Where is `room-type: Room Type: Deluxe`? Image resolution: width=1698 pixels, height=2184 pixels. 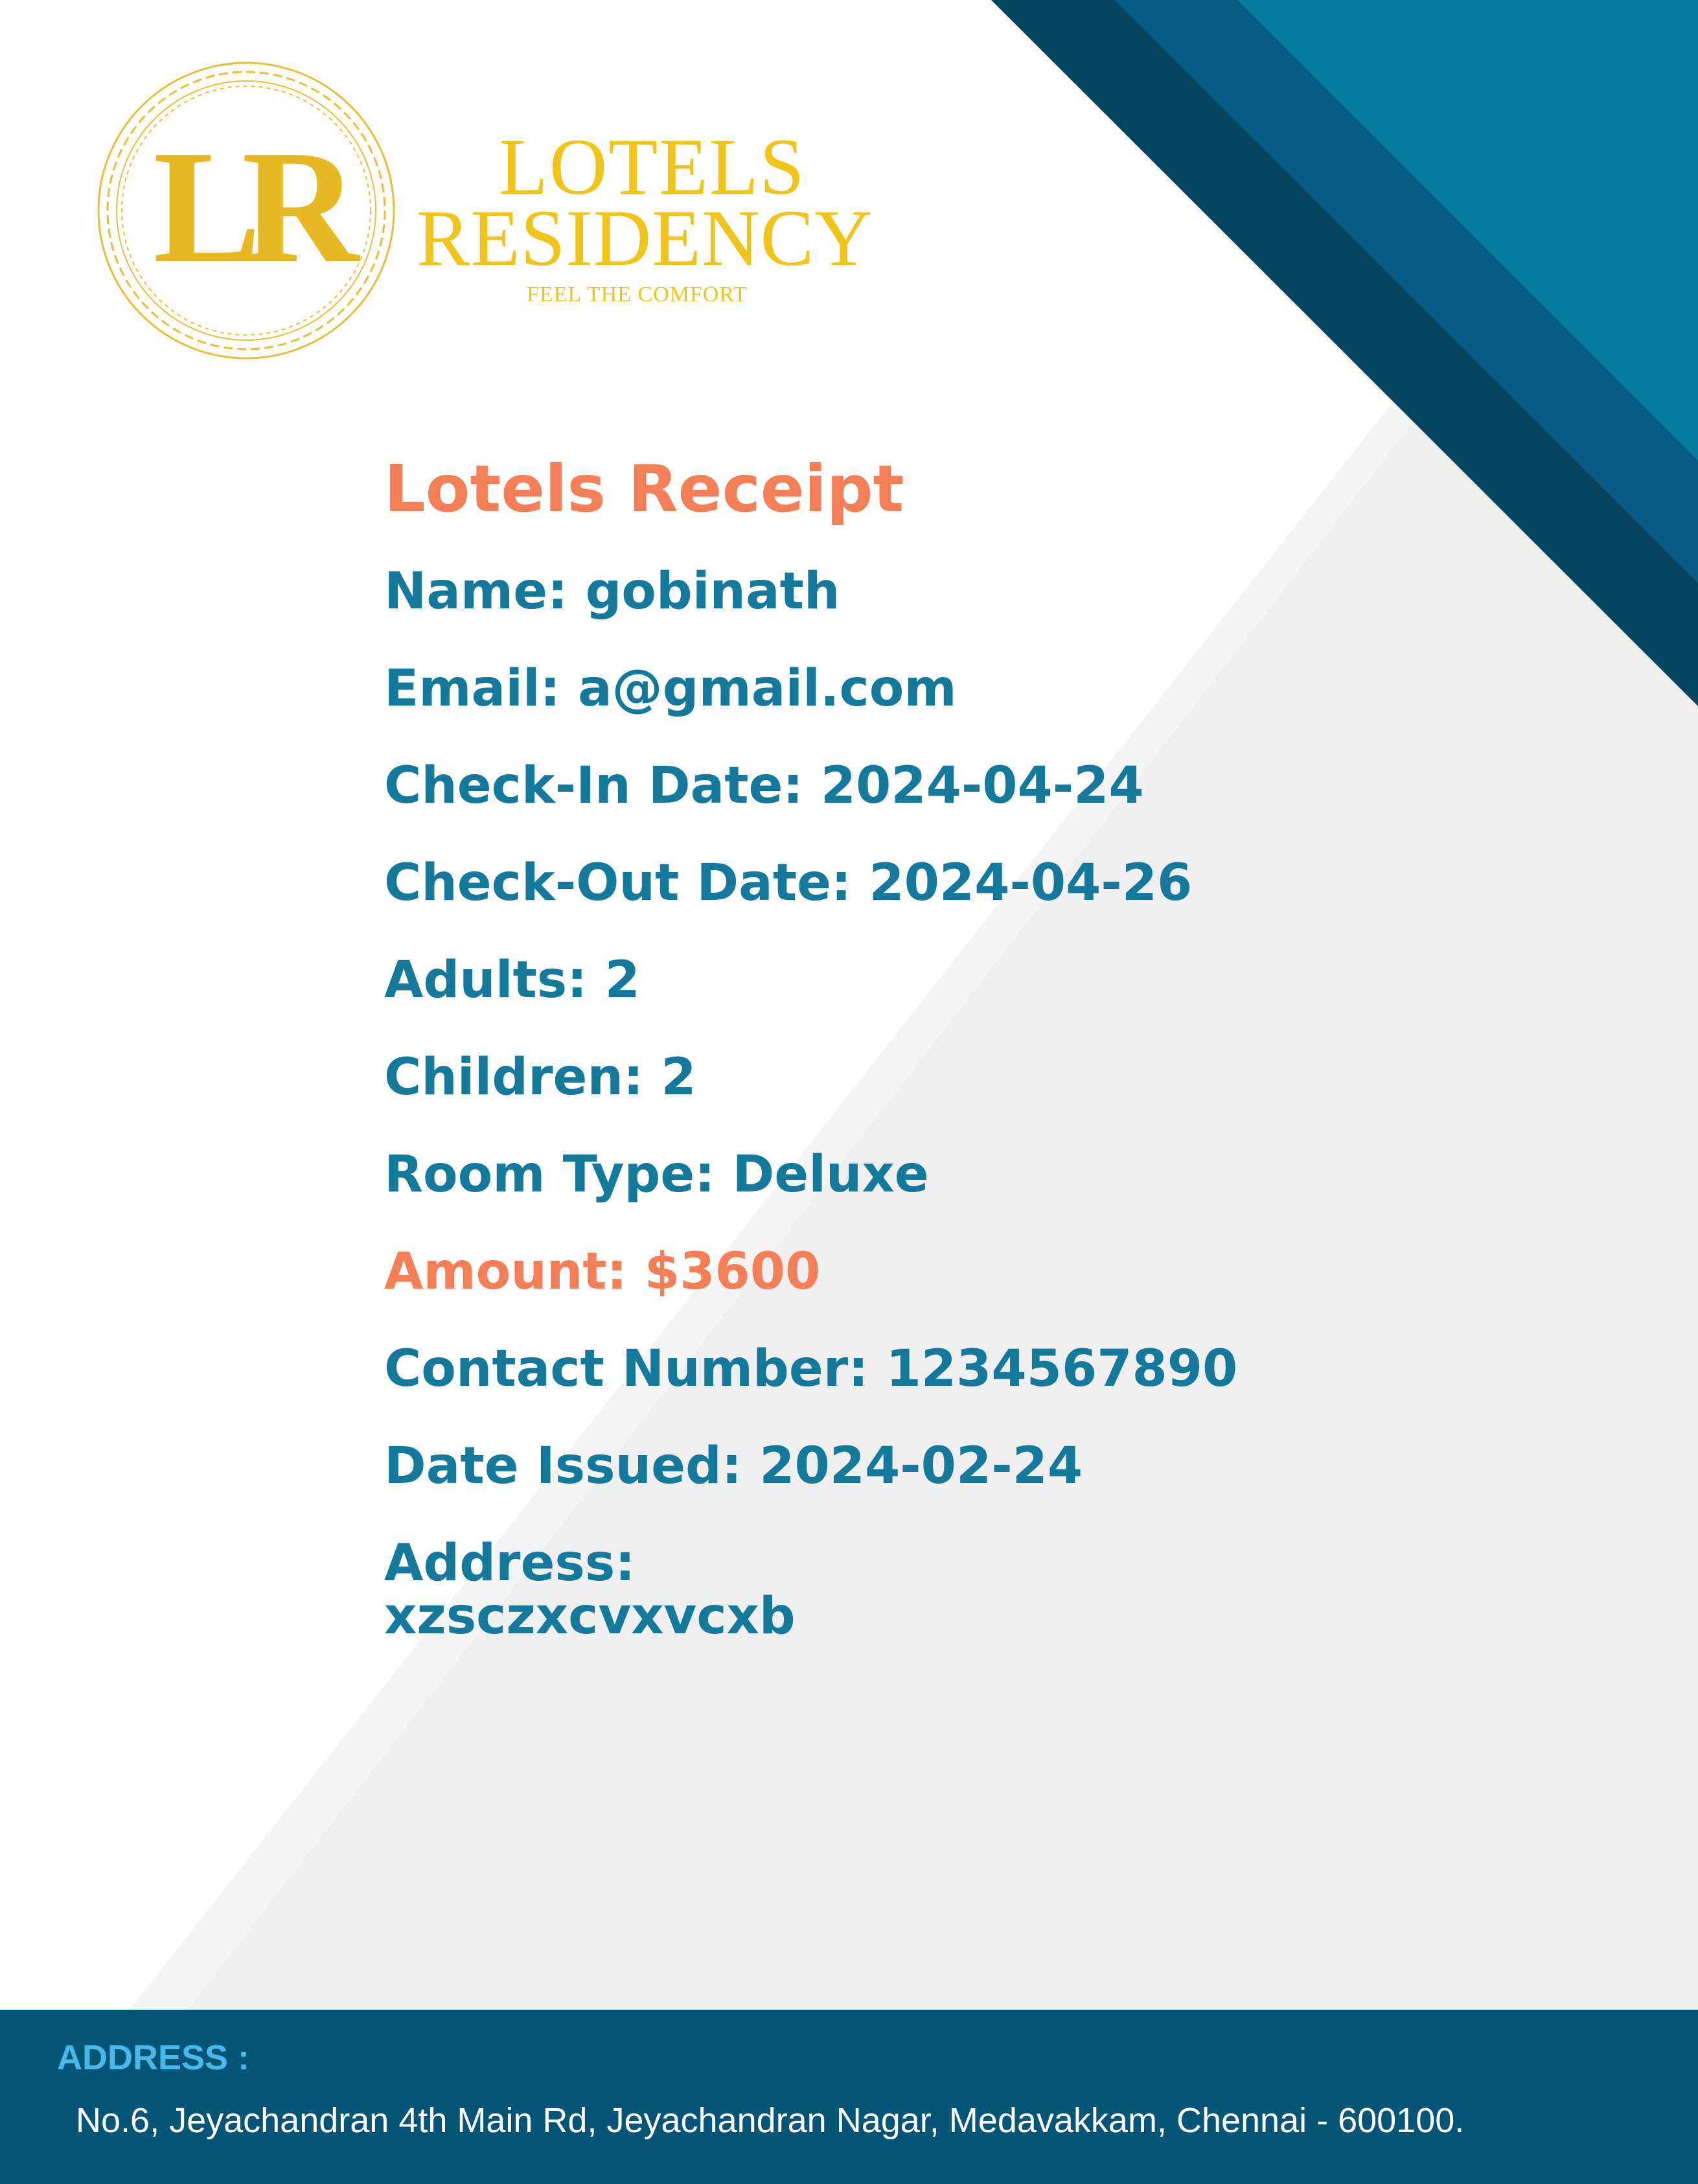
room-type: Room Type: Deluxe is located at coordinates (656, 1174).